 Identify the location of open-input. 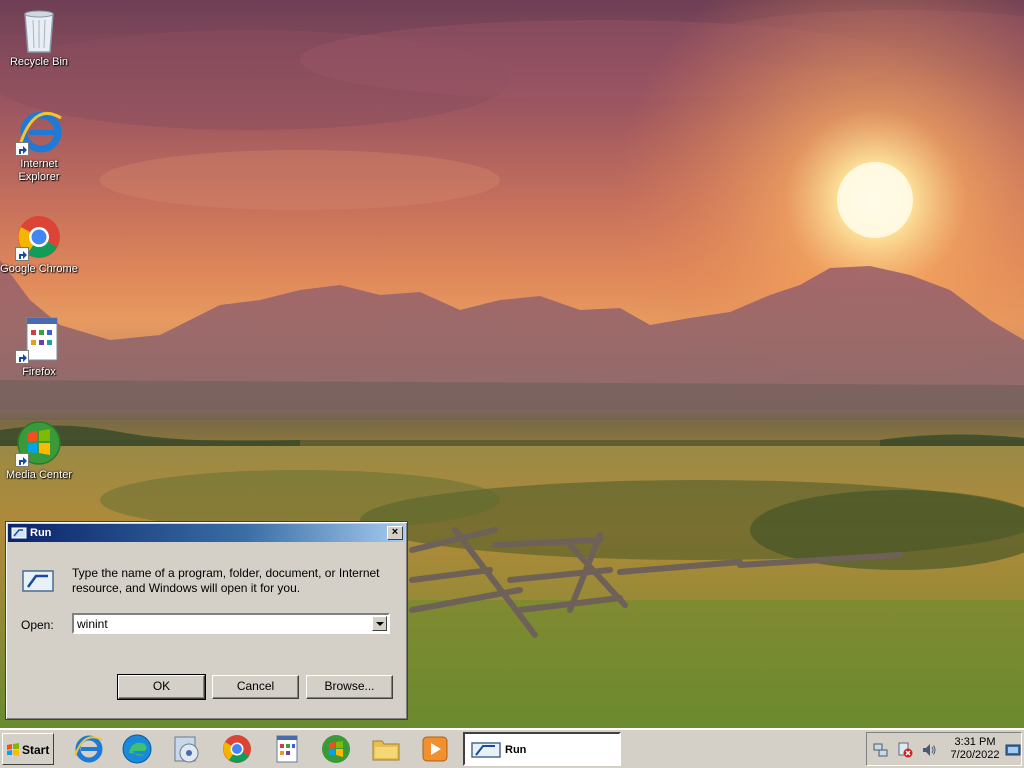
(222, 623).